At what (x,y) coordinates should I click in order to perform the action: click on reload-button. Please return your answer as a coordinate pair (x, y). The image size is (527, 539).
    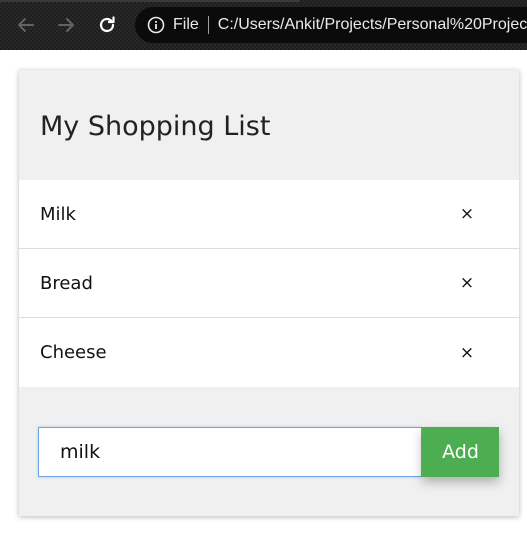
    Looking at the image, I should click on (107, 25).